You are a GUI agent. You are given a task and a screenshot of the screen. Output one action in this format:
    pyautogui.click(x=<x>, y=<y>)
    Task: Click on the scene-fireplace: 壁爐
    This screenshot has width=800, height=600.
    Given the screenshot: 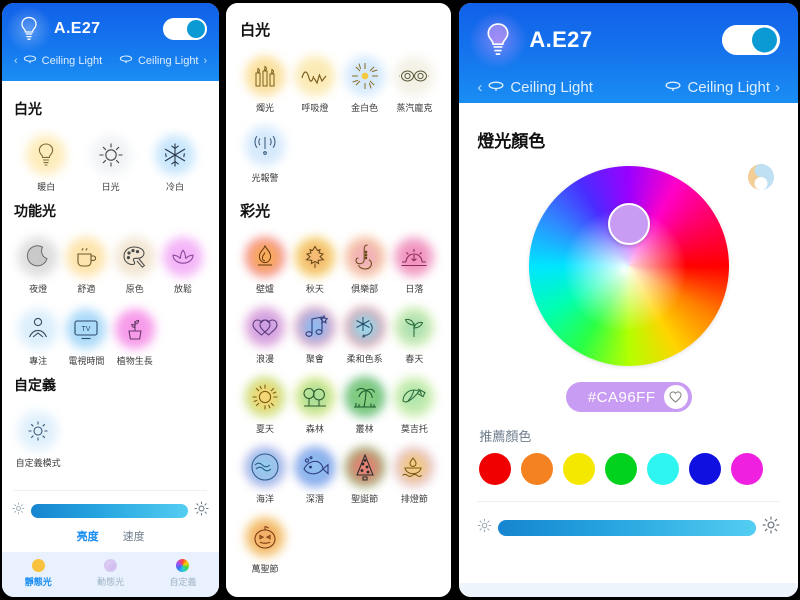 What is the action you would take?
    pyautogui.click(x=265, y=264)
    